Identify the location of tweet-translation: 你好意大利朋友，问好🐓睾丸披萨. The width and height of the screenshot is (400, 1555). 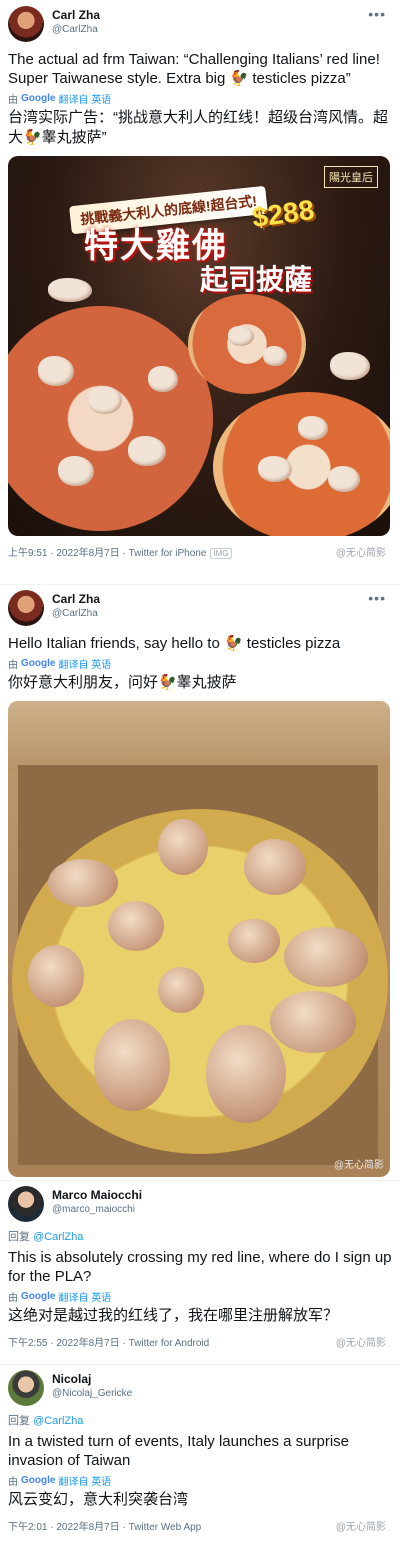
(122, 682).